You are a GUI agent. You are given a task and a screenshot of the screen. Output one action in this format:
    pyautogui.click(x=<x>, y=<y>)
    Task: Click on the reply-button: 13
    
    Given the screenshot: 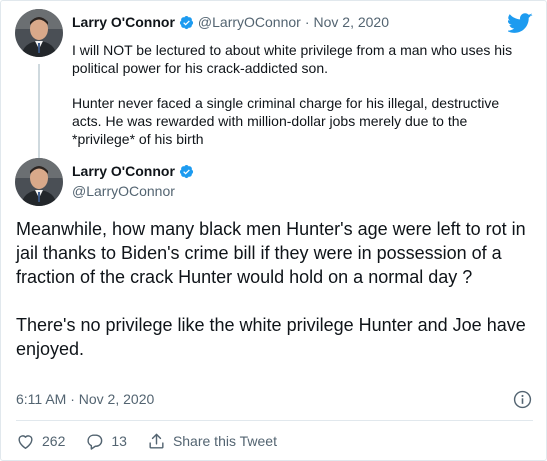 What is the action you would take?
    pyautogui.click(x=106, y=441)
    